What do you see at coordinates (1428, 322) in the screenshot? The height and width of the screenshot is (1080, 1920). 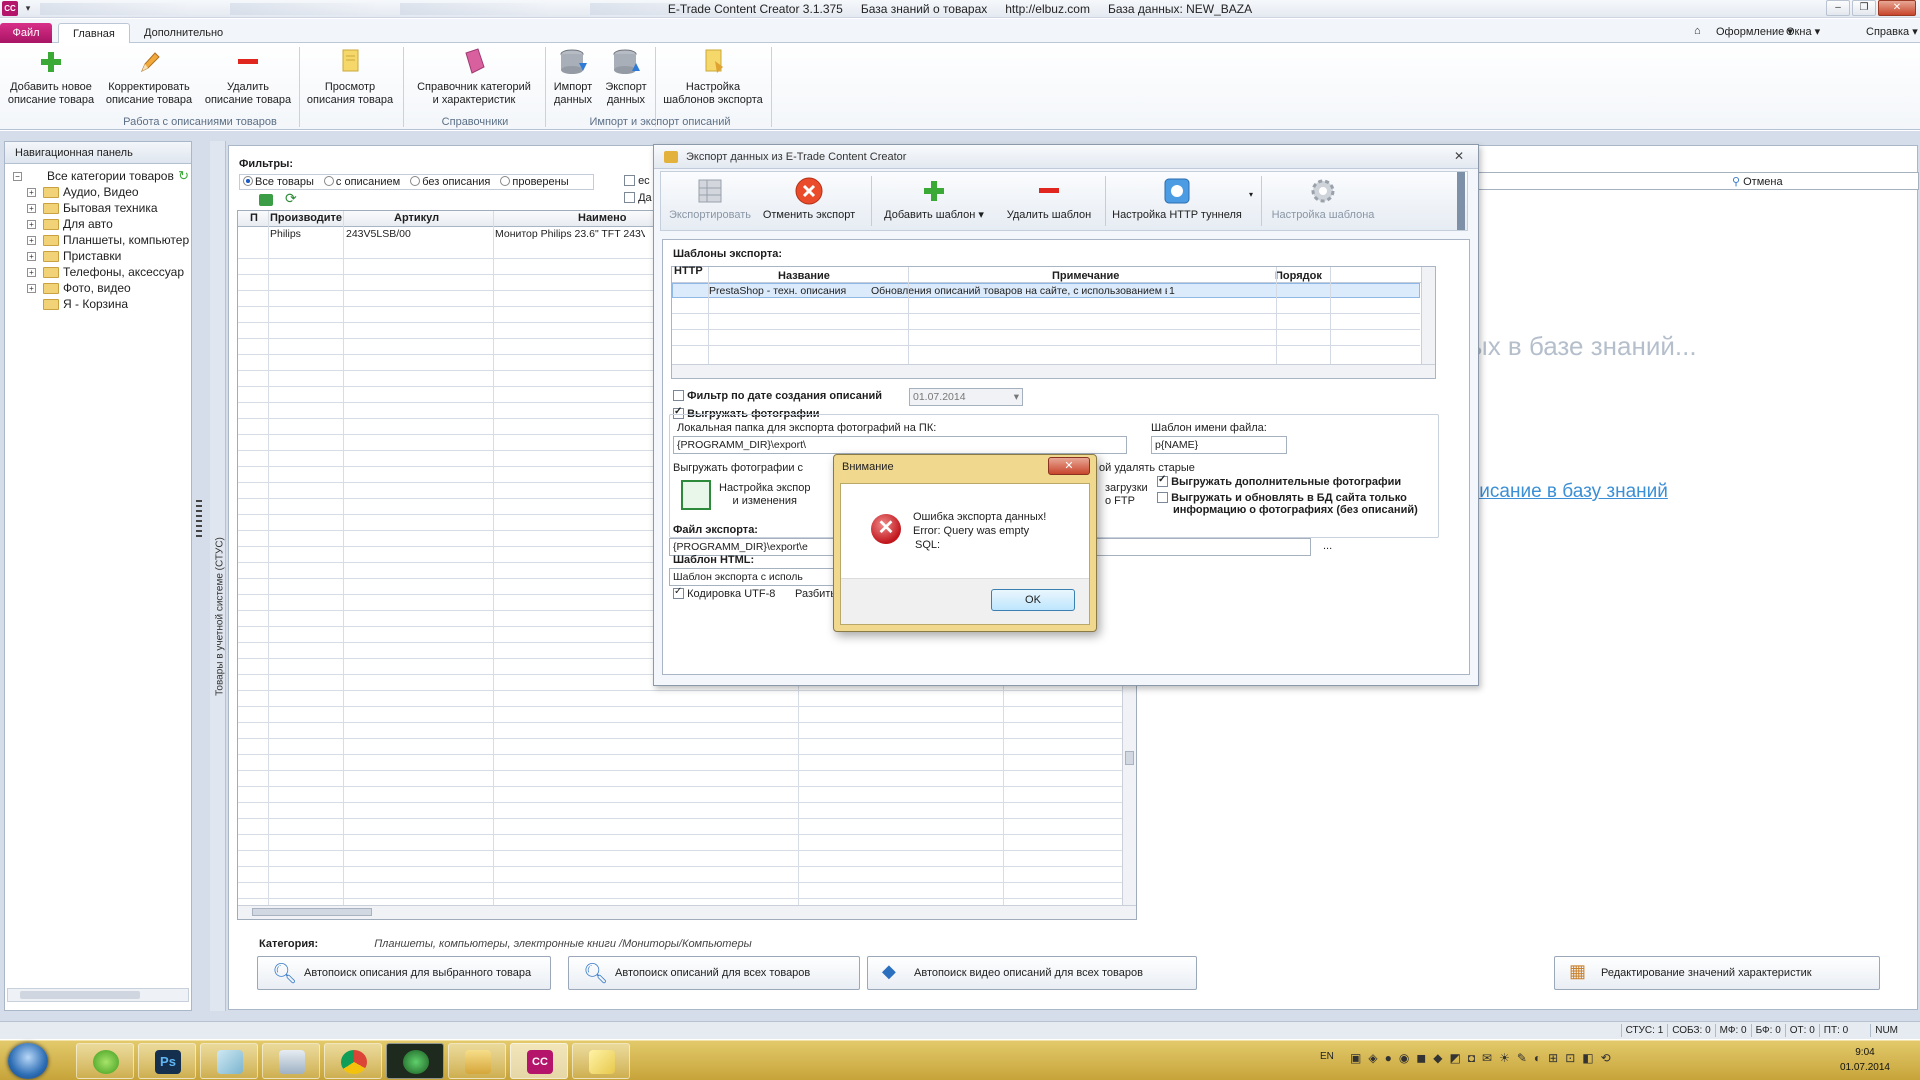 I see `templates-vscroll` at bounding box center [1428, 322].